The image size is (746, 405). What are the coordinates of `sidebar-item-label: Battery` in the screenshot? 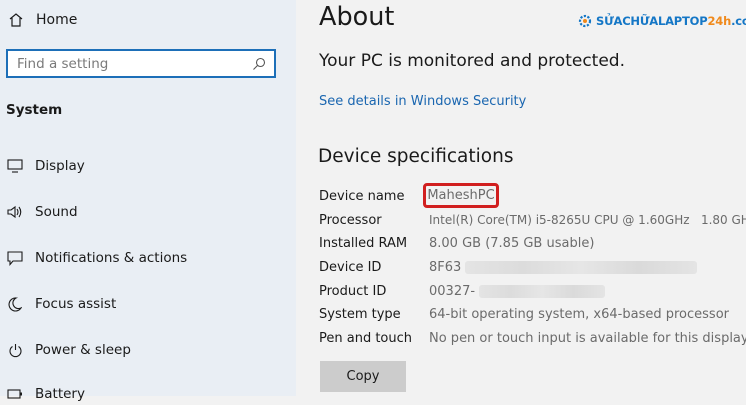 It's located at (60, 394).